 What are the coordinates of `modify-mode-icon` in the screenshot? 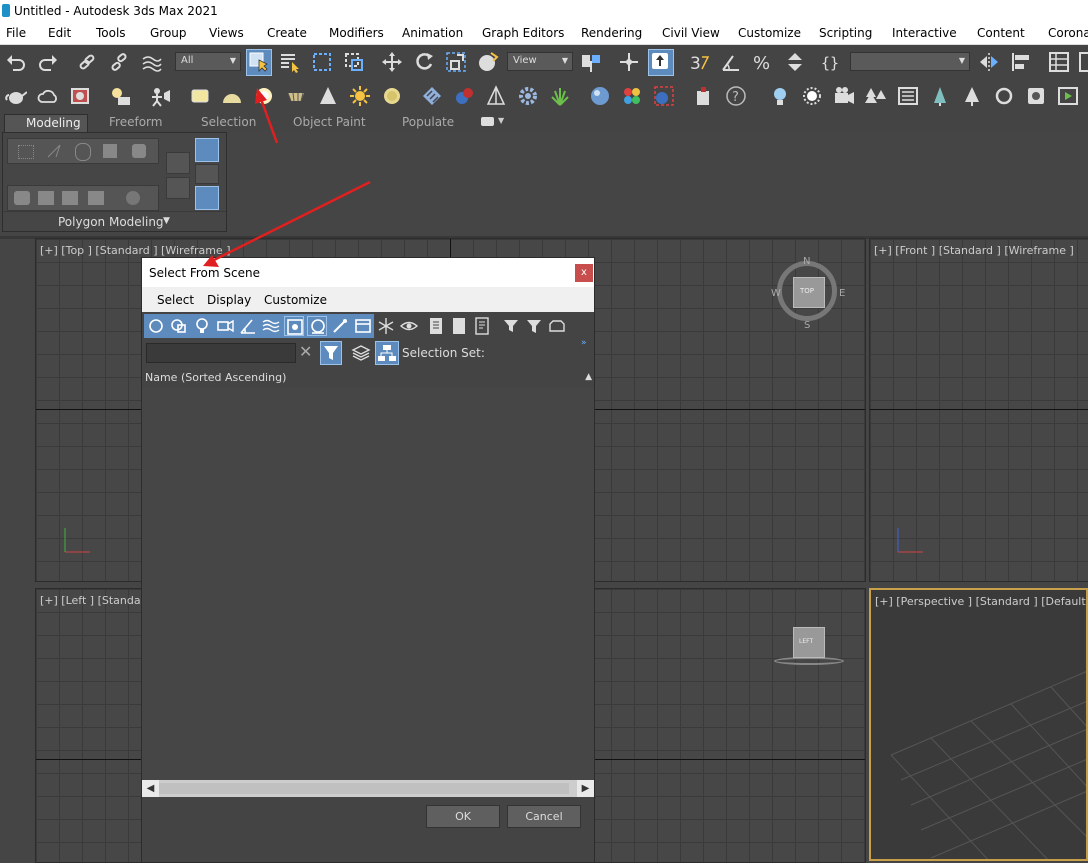 It's located at (178, 163).